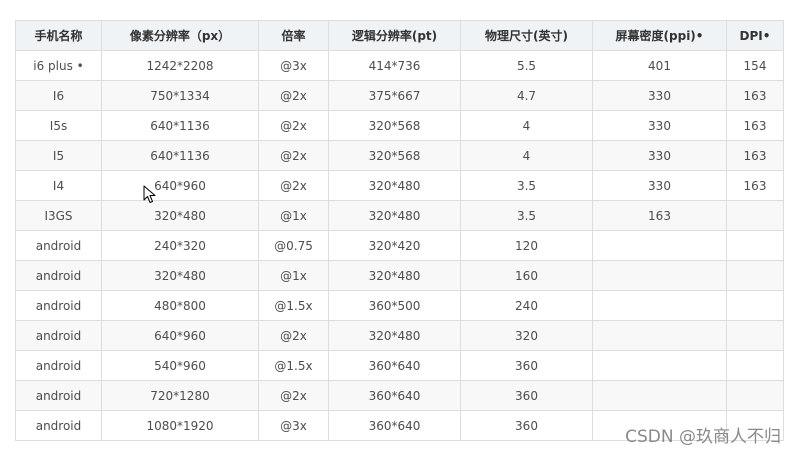  Describe the element at coordinates (180, 65) in the screenshot. I see `cell-pixel-resolution: 1242*2208` at that location.